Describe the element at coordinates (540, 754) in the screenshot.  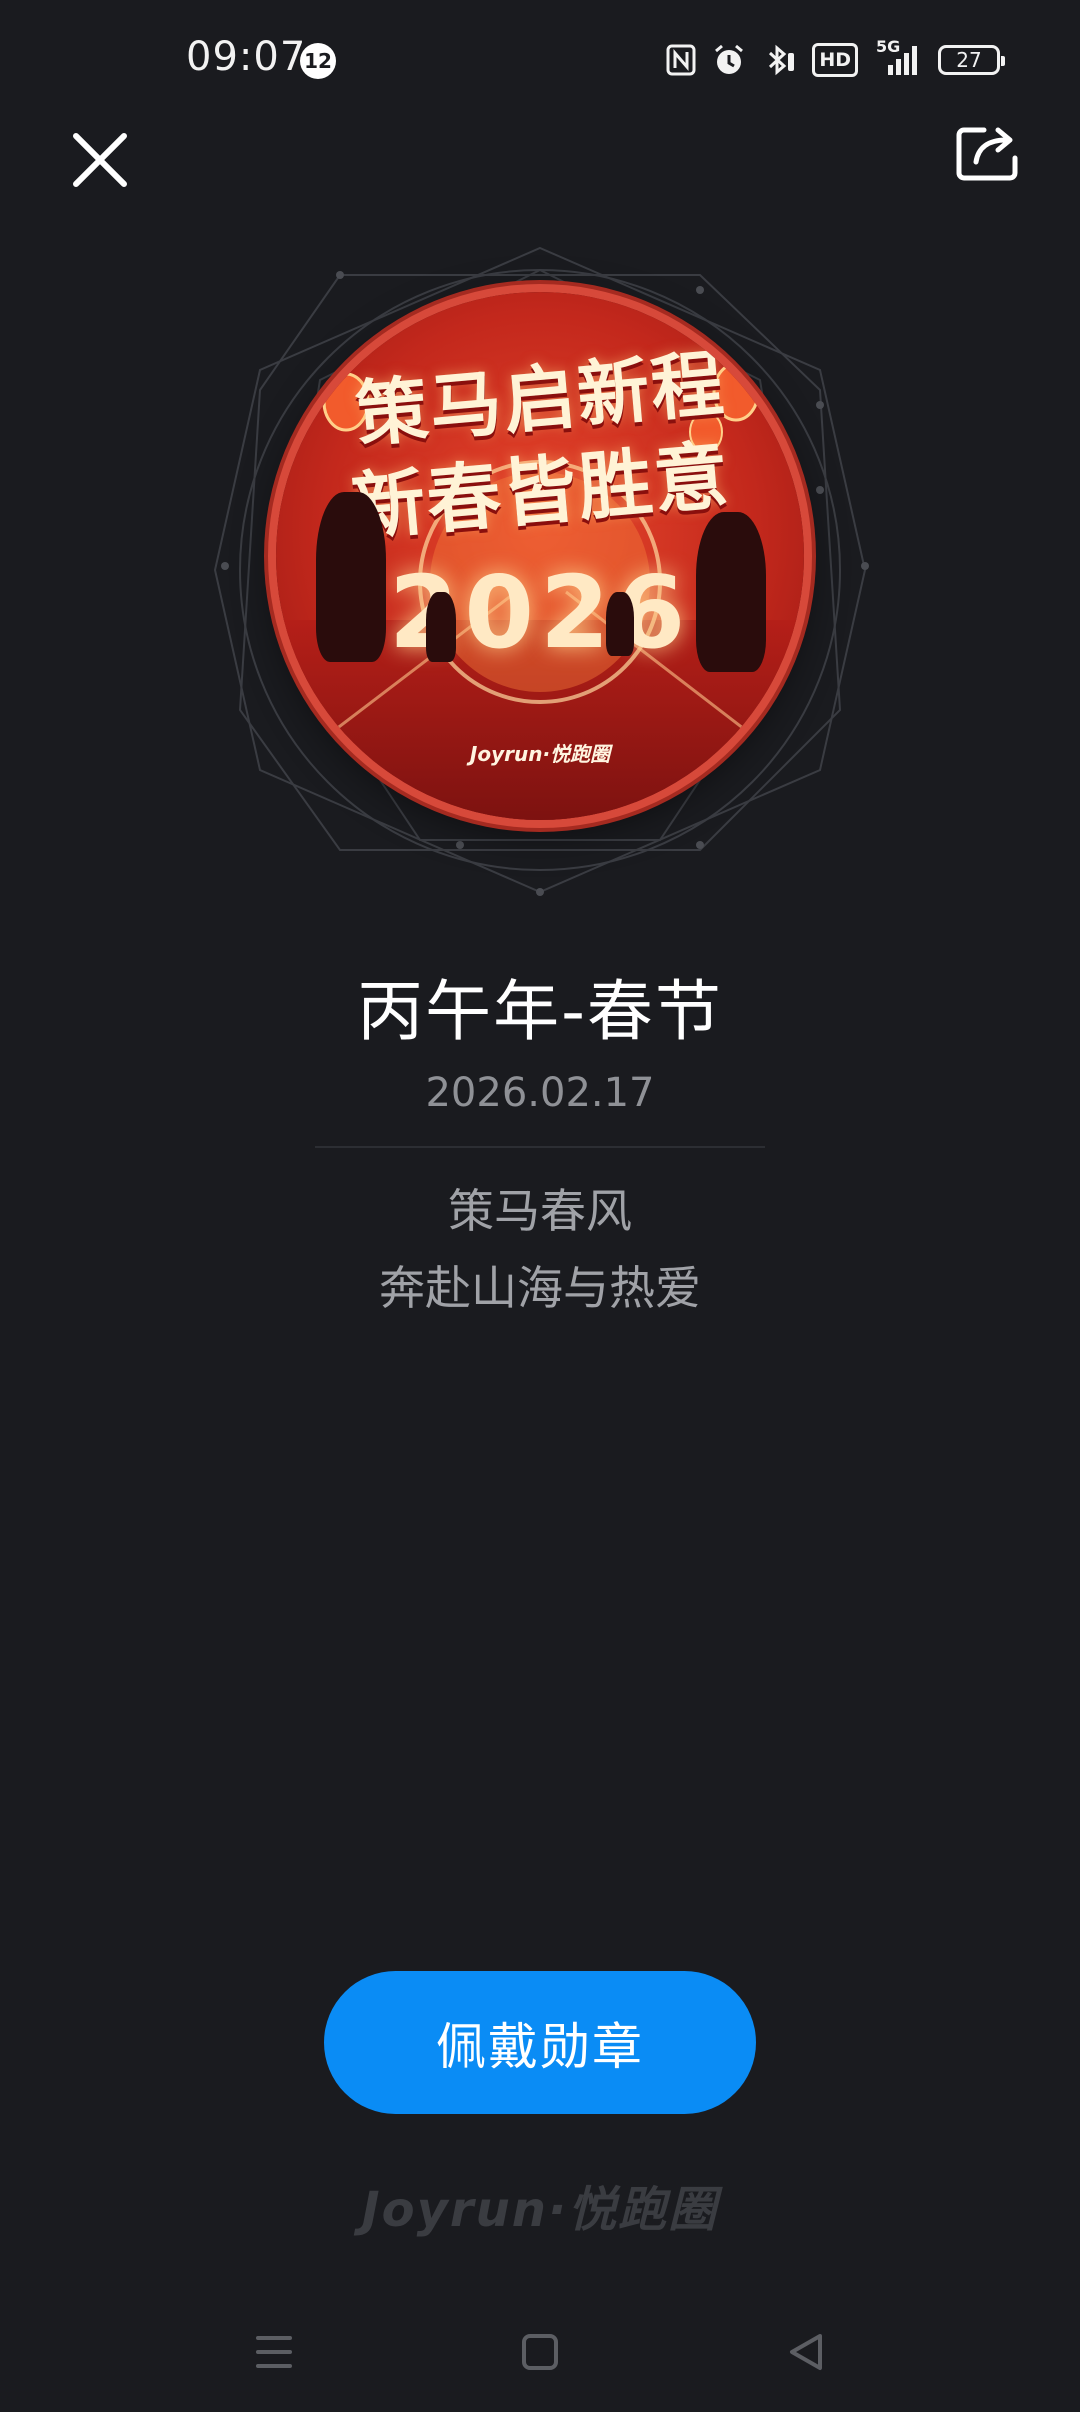
I see `medal-brand: Joyrun·悦跑圈` at that location.